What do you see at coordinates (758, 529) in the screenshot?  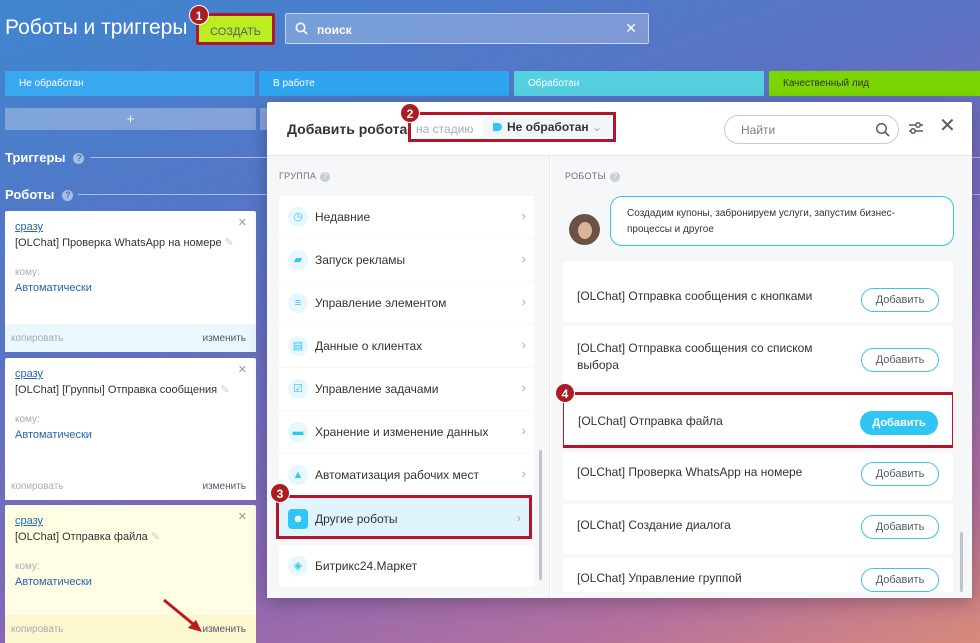 I see `robot-item: [OLChat] Создание диалога Добавить` at bounding box center [758, 529].